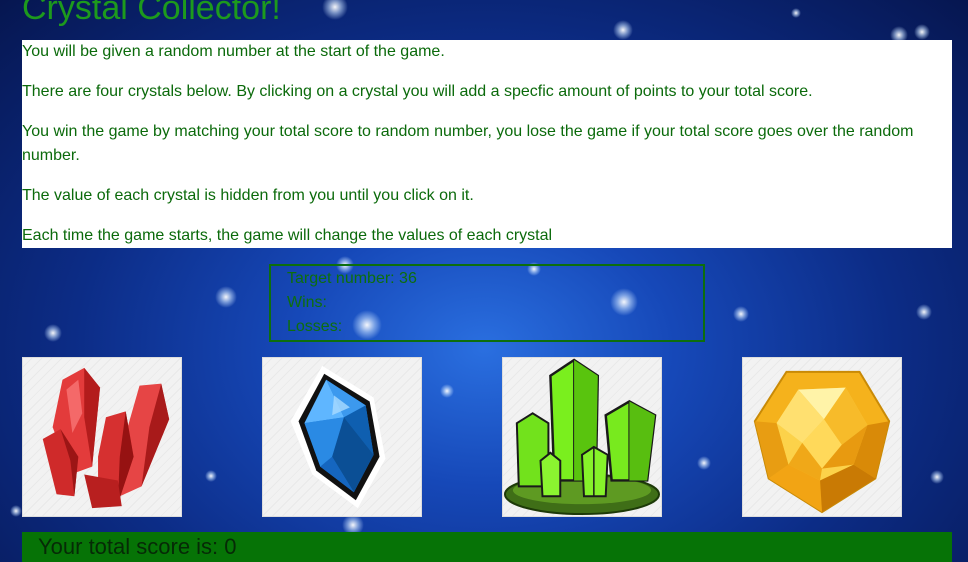  I want to click on wins-count: Wins:, so click(307, 302).